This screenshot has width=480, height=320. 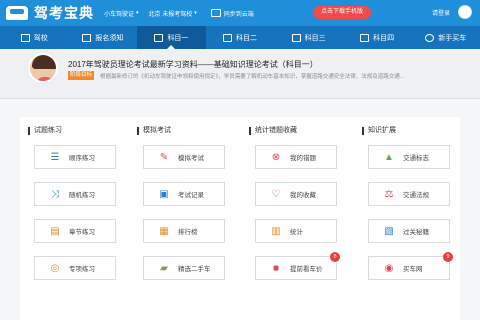 I want to click on ranking-button: ▦ 排行榜, so click(x=184, y=231).